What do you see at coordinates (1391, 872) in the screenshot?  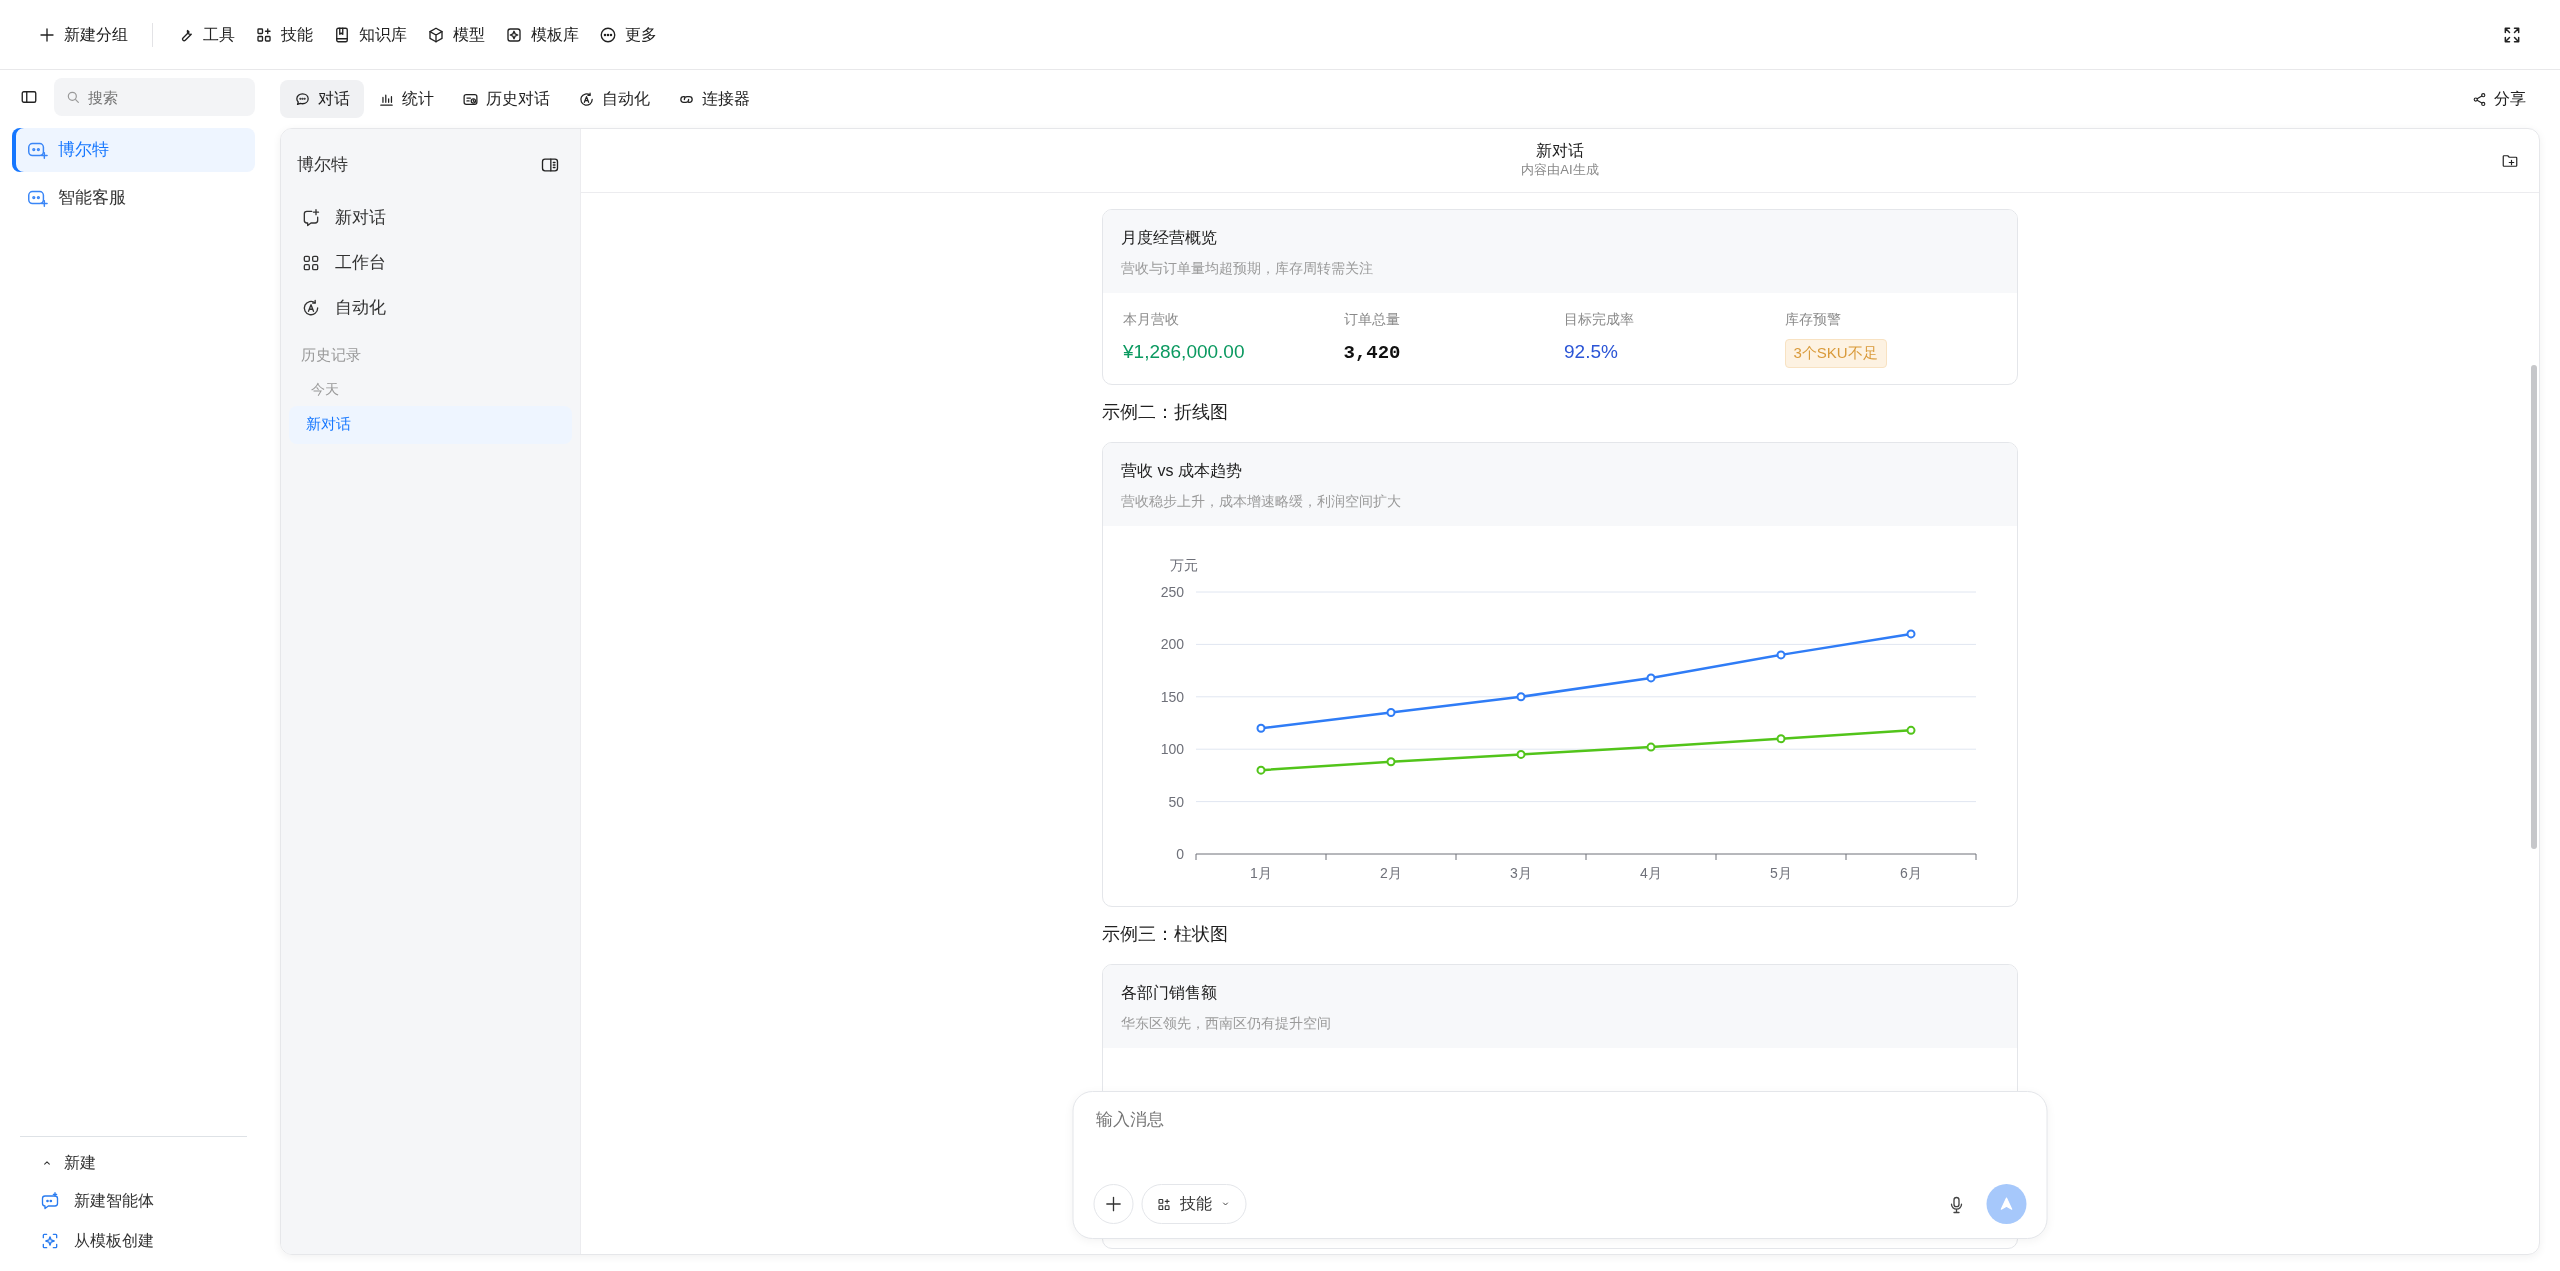 I see `tick-label: 2月` at bounding box center [1391, 872].